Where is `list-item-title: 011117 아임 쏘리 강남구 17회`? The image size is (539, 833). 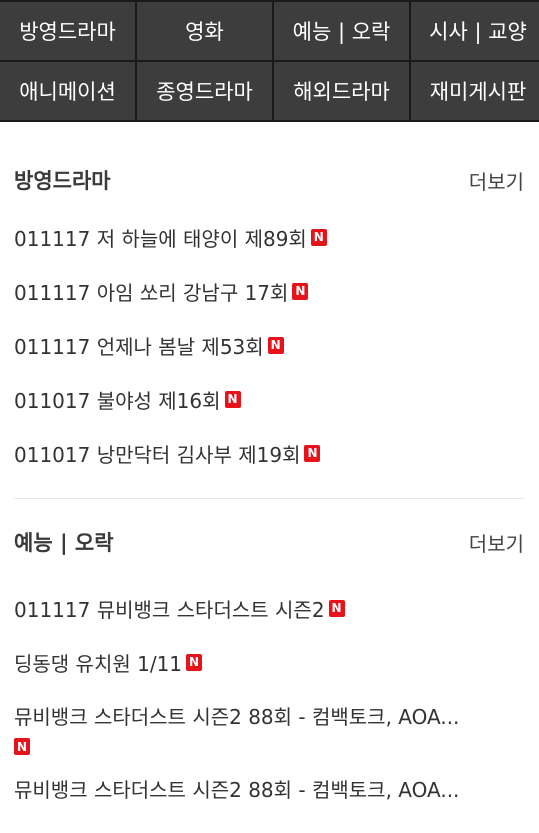 list-item-title: 011117 아임 쏘리 강남구 17회 is located at coordinates (151, 292).